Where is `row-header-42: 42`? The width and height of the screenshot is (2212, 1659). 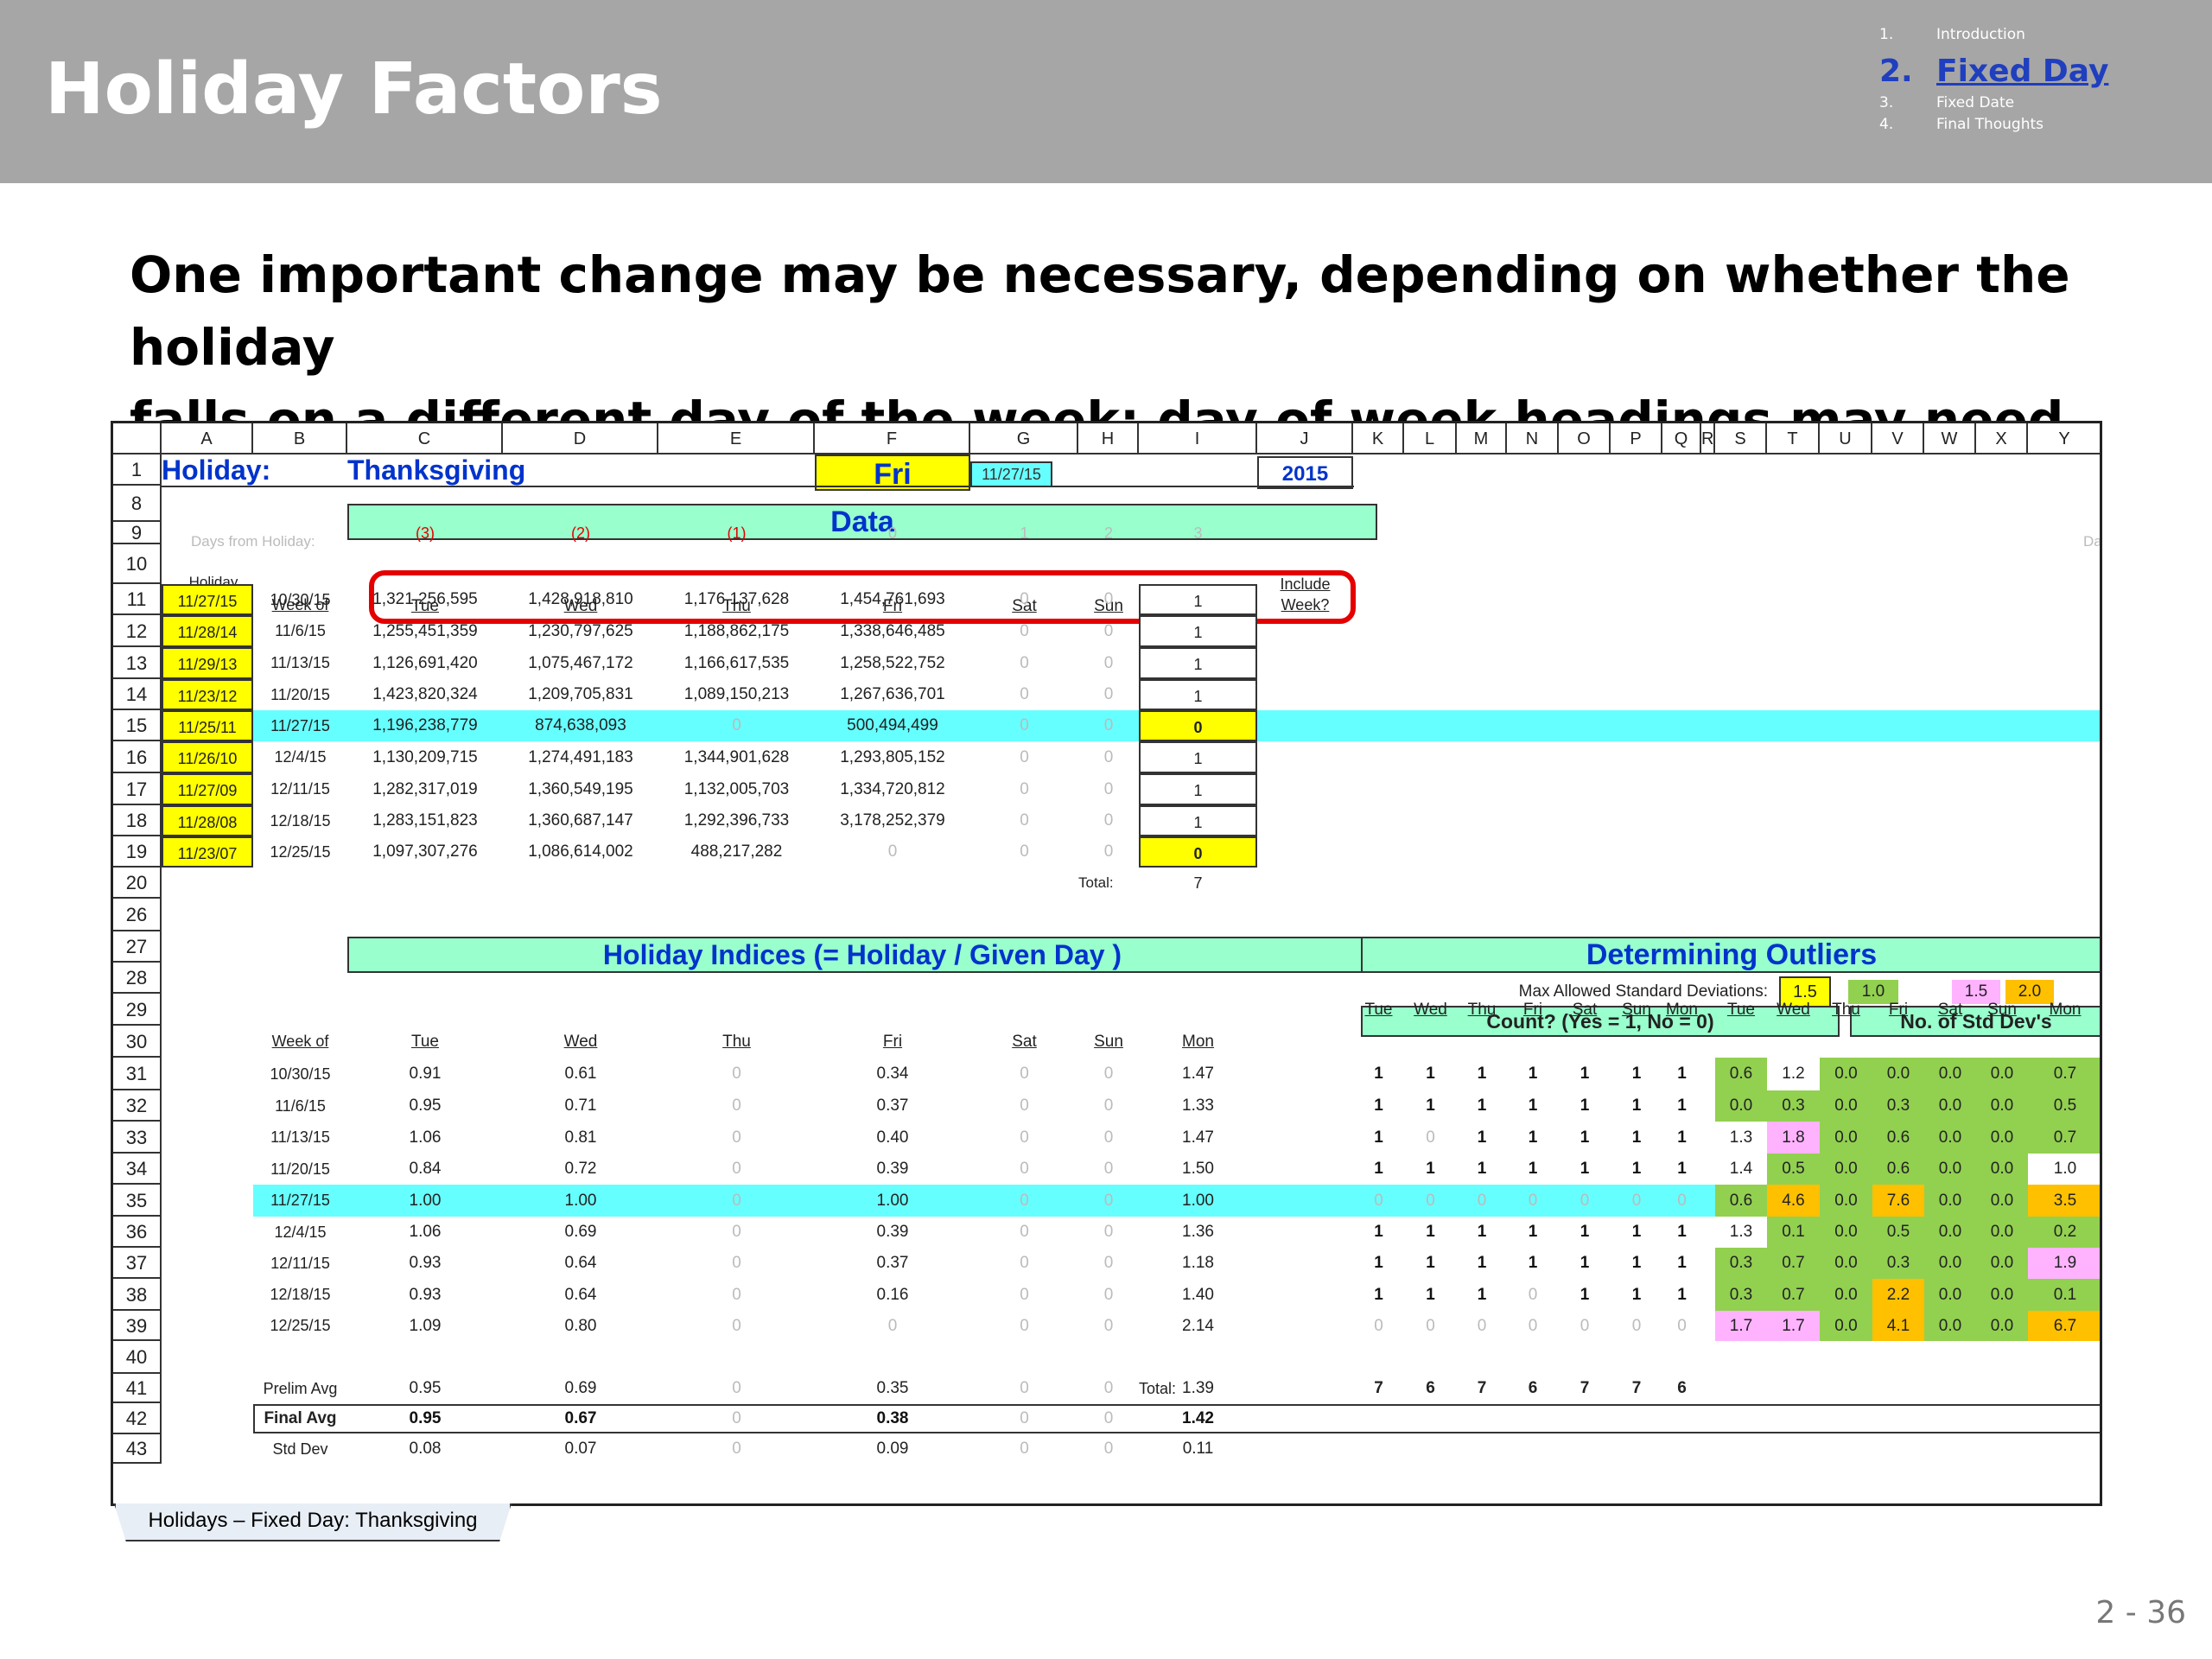 row-header-42: 42 is located at coordinates (137, 1418).